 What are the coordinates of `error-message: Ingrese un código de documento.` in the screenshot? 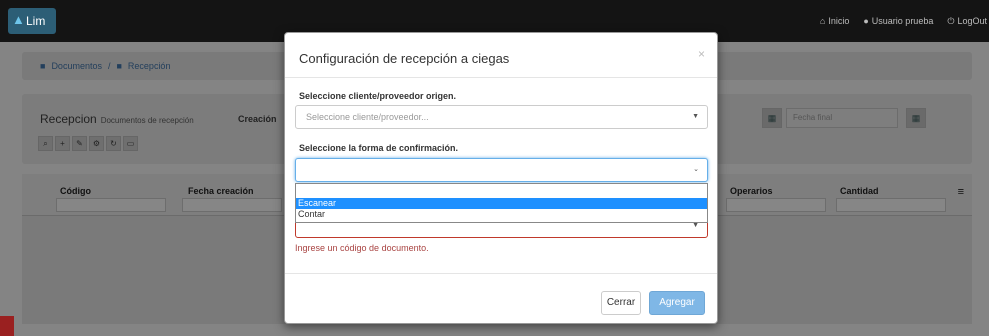 It's located at (362, 248).